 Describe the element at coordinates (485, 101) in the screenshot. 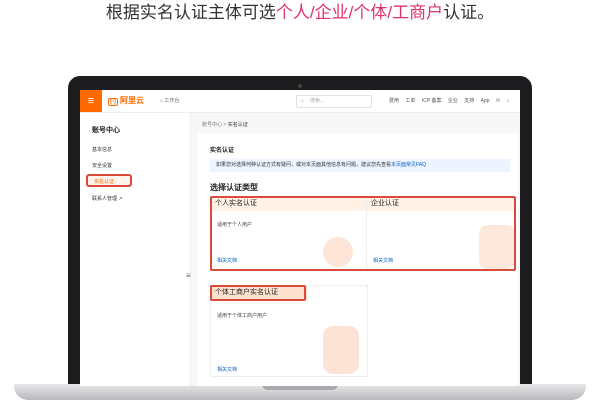

I see `nav-app: App` at that location.